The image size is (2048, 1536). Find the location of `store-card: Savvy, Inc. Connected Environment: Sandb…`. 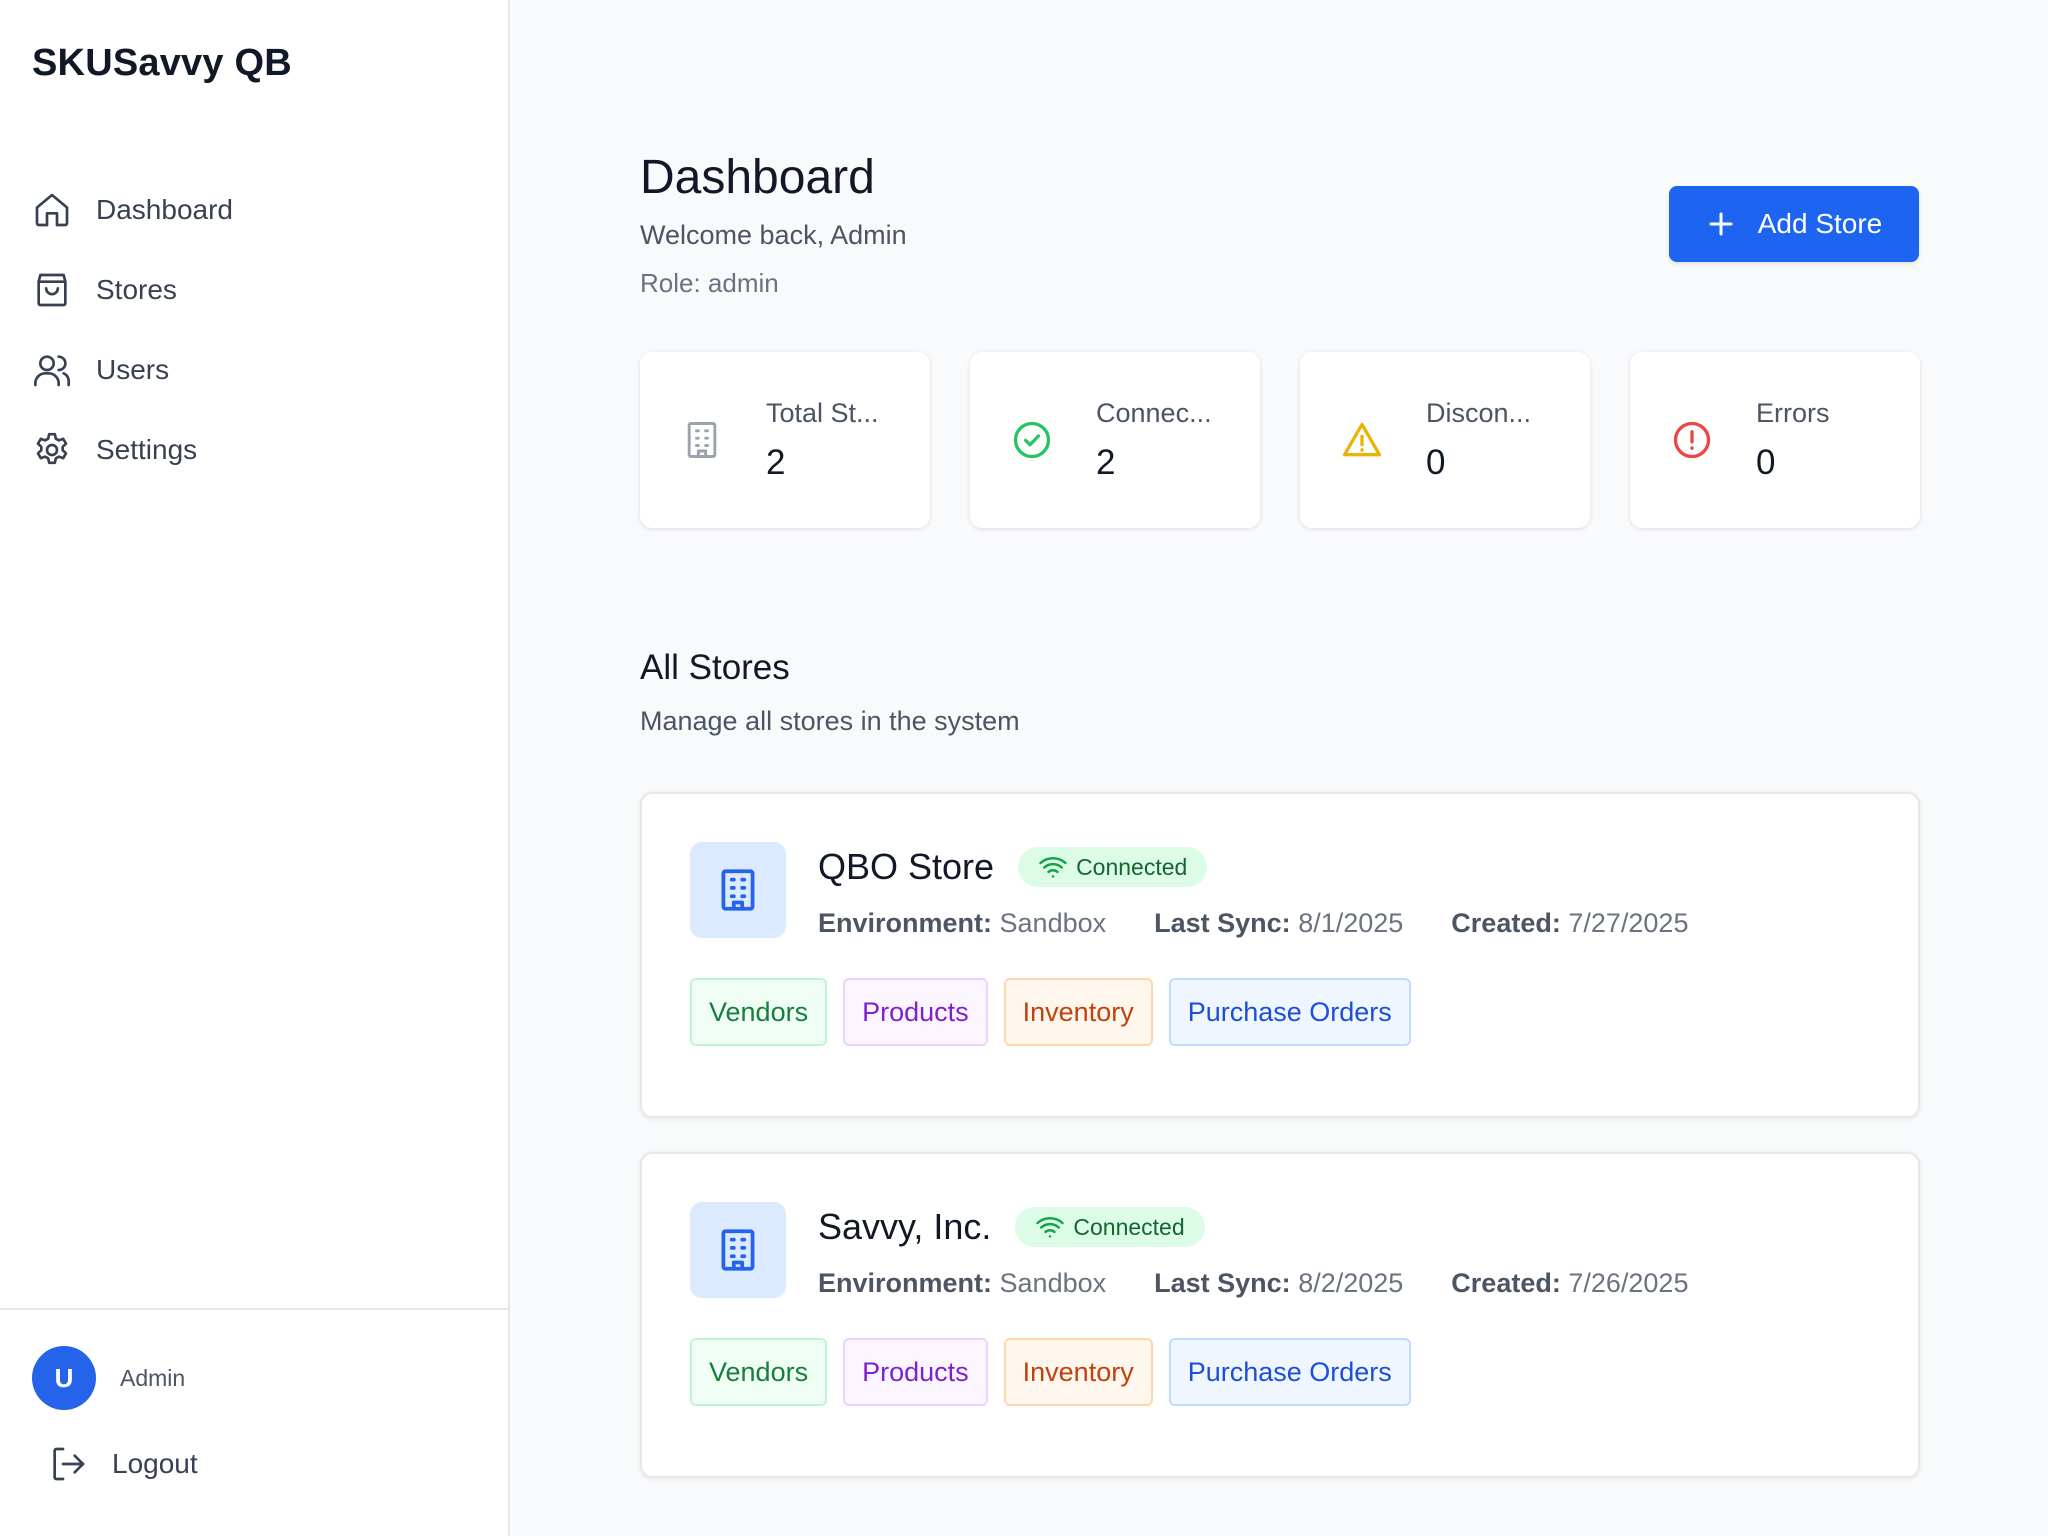

store-card: Savvy, Inc. Connected Environment: Sandb… is located at coordinates (1280, 1315).